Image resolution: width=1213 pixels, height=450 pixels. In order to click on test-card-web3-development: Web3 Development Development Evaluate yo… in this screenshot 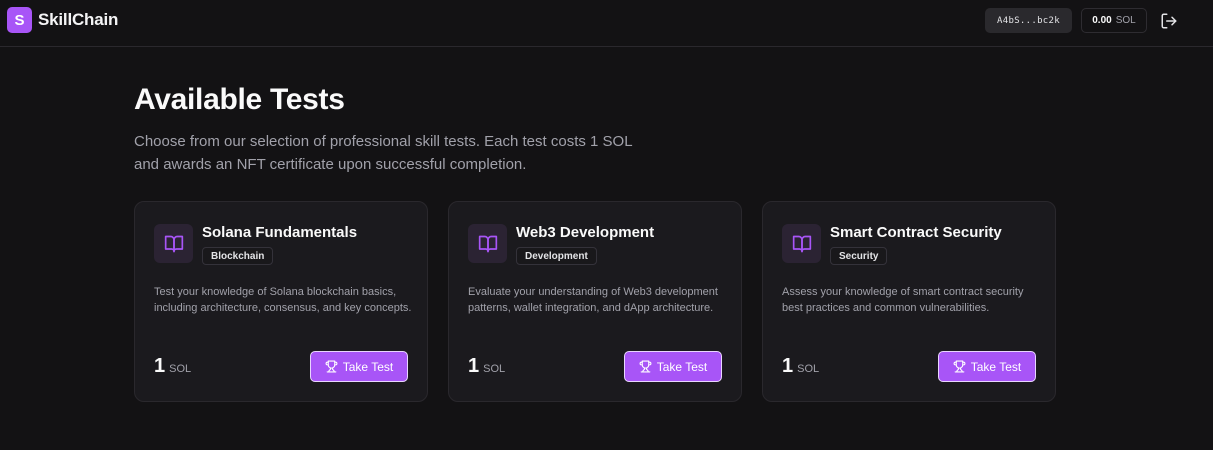, I will do `click(595, 301)`.